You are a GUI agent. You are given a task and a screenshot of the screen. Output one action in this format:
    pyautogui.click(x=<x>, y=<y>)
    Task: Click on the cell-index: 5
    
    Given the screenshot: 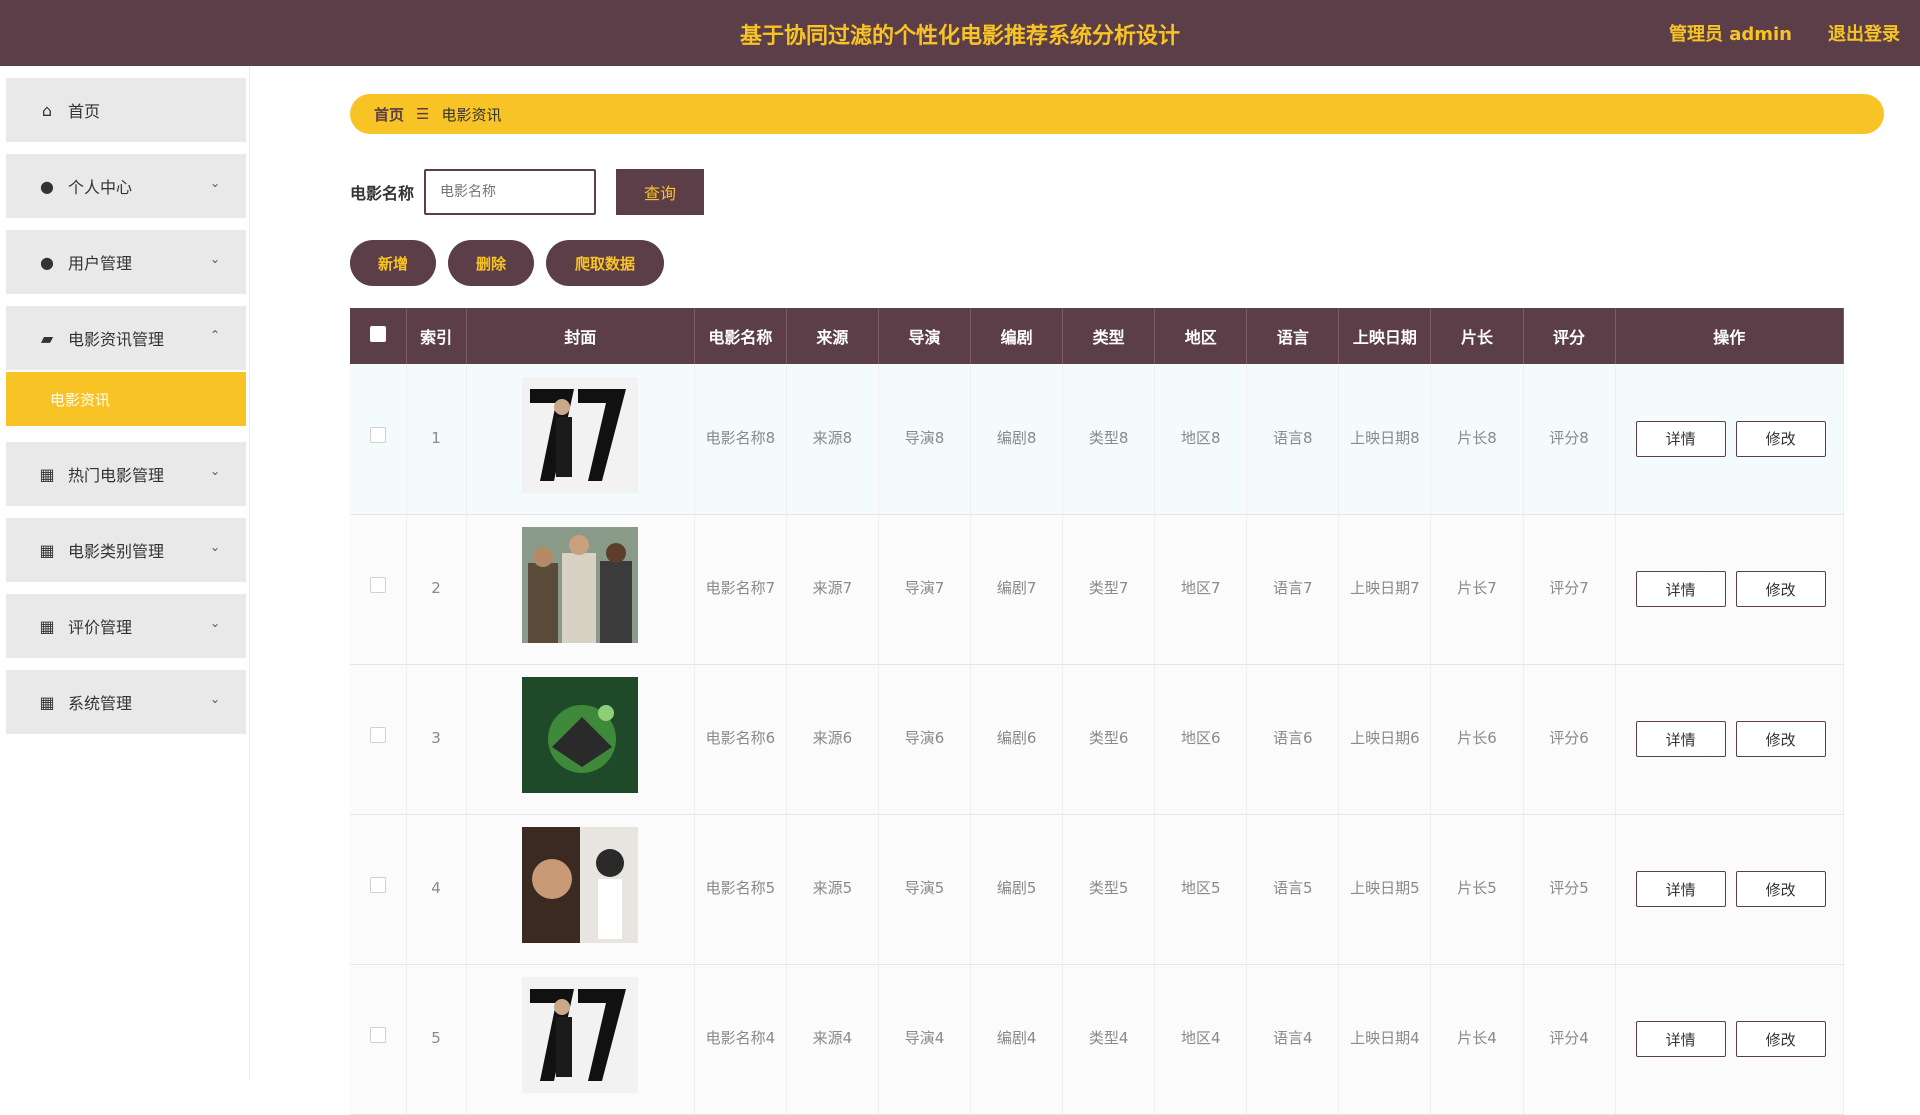 What is the action you would take?
    pyautogui.click(x=436, y=1039)
    